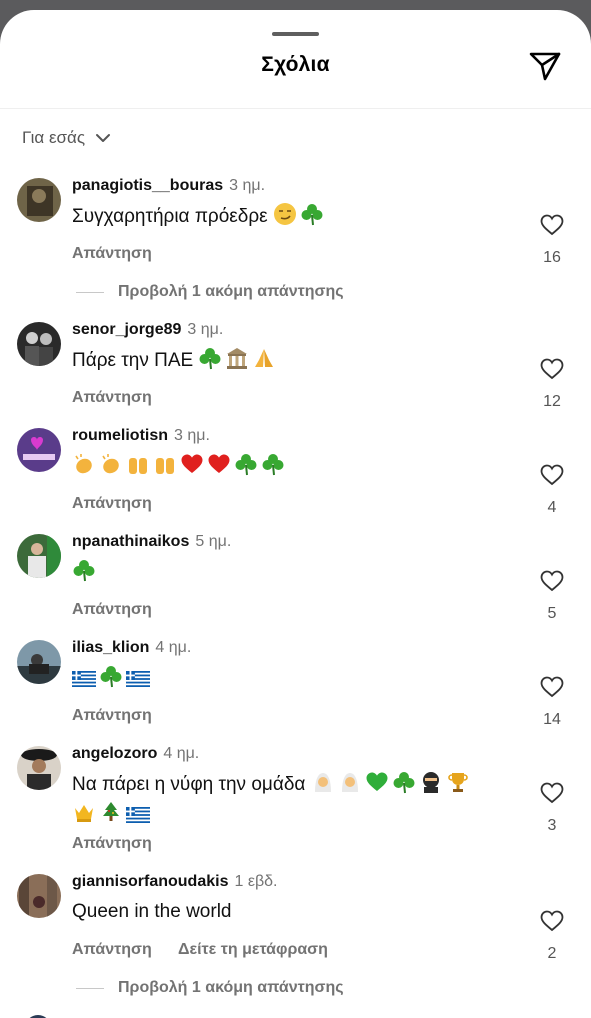 This screenshot has height=1018, width=591. I want to click on trophy-icon, so click(457, 782).